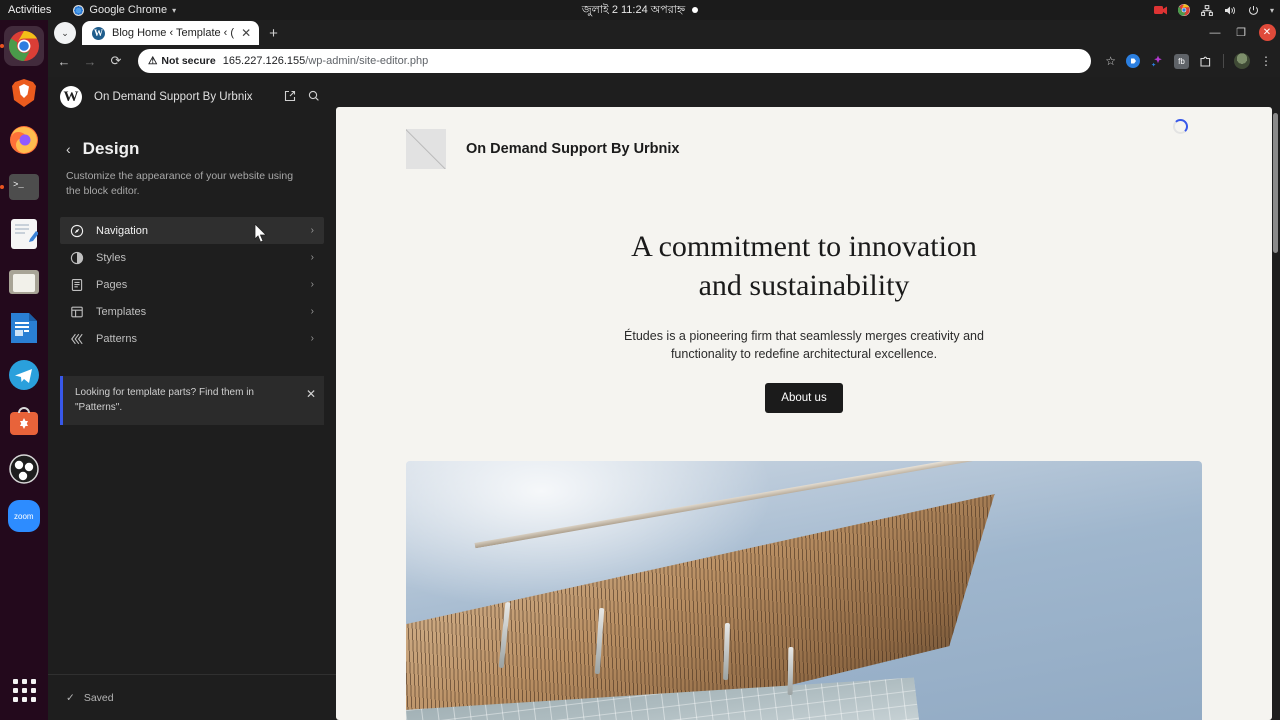 This screenshot has height=720, width=1280. What do you see at coordinates (1133, 61) in the screenshot?
I see `media-cast-icon` at bounding box center [1133, 61].